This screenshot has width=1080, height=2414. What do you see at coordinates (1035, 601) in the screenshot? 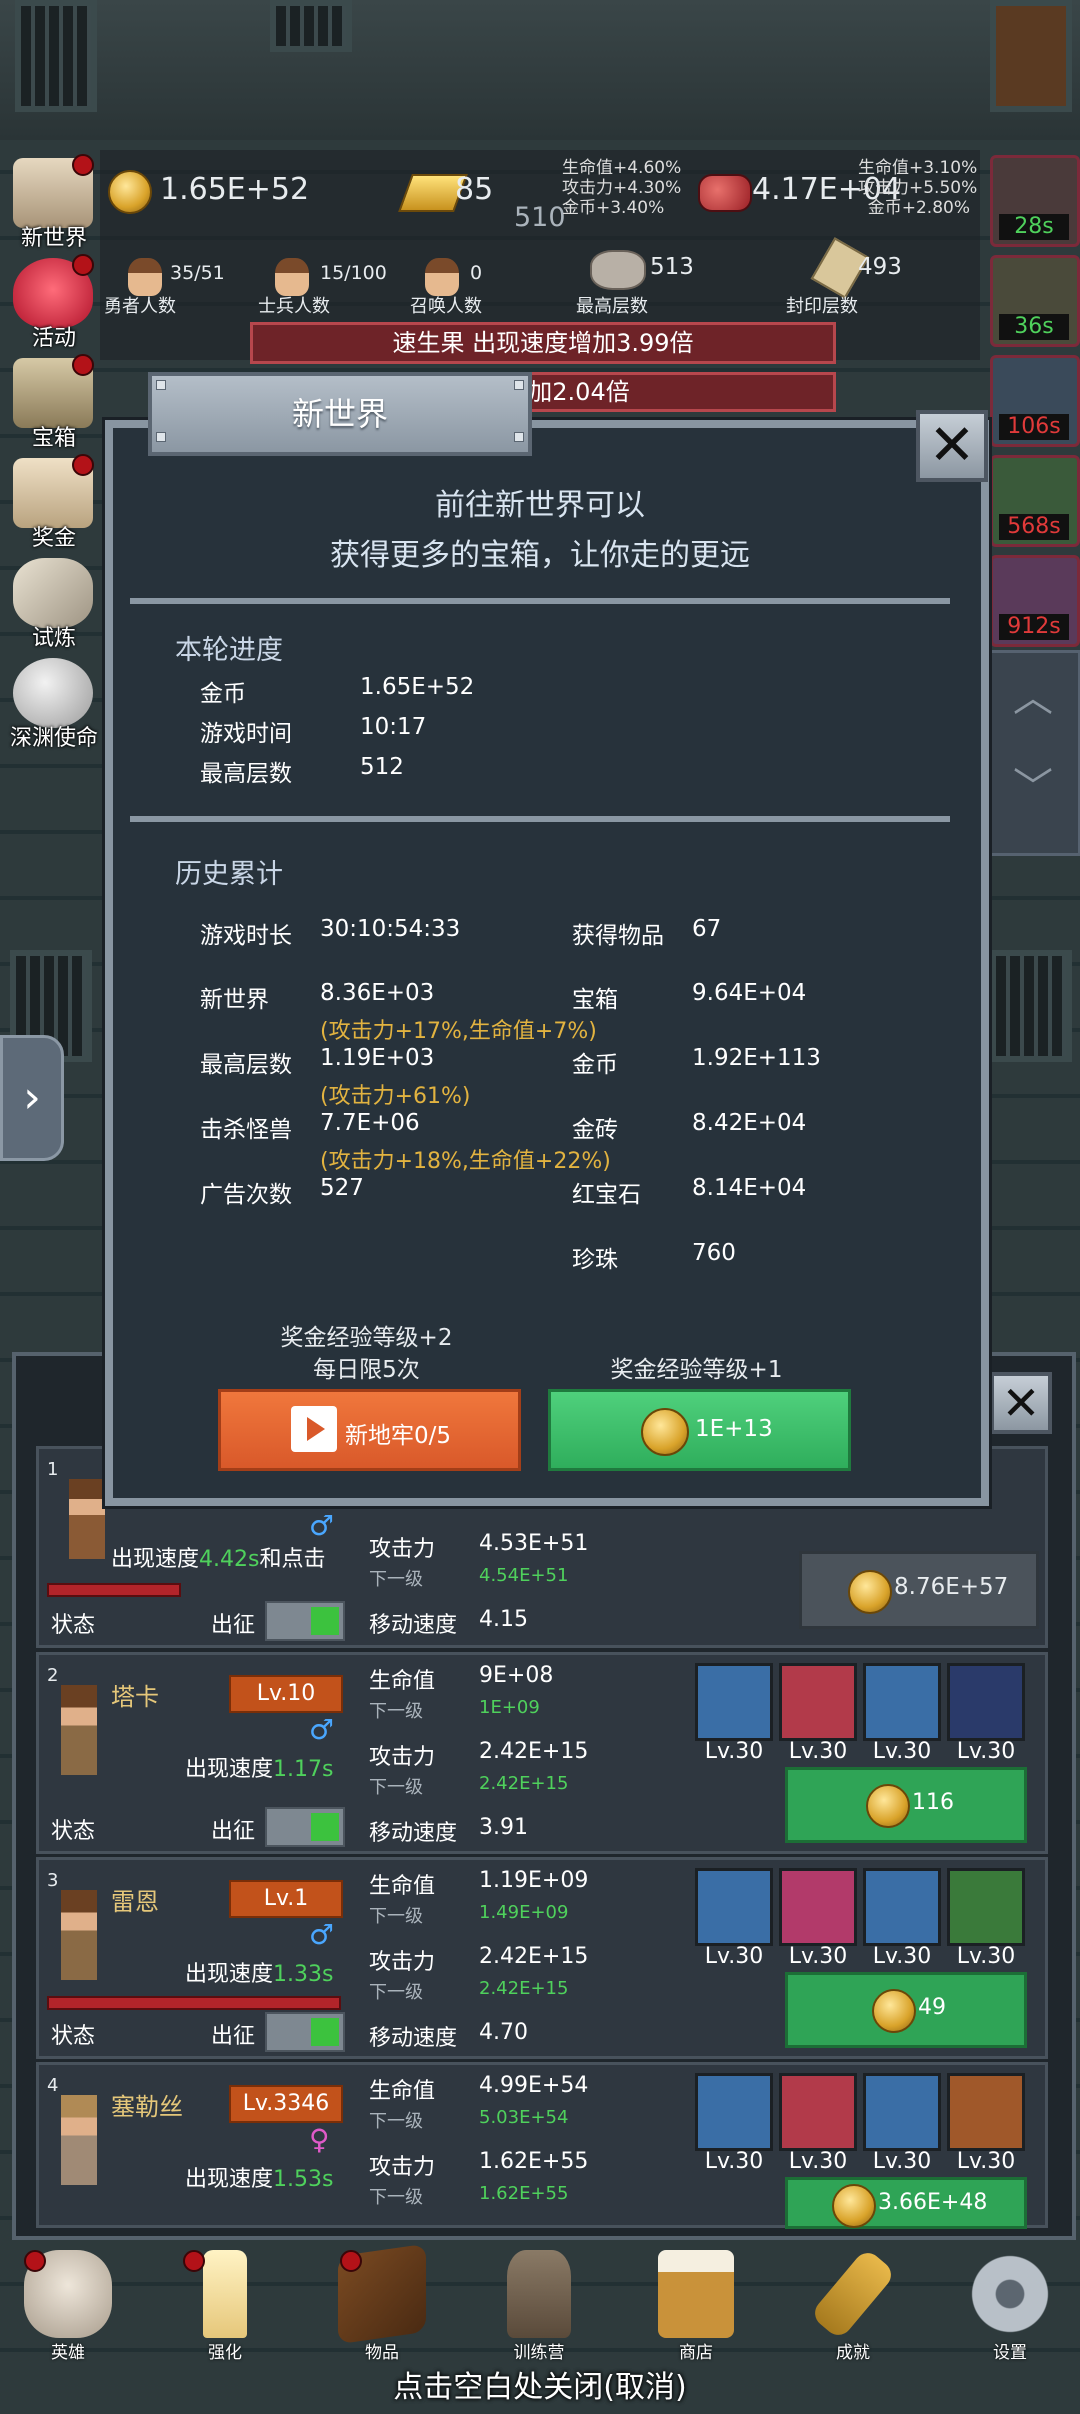
I see `timer-slot: 912s` at bounding box center [1035, 601].